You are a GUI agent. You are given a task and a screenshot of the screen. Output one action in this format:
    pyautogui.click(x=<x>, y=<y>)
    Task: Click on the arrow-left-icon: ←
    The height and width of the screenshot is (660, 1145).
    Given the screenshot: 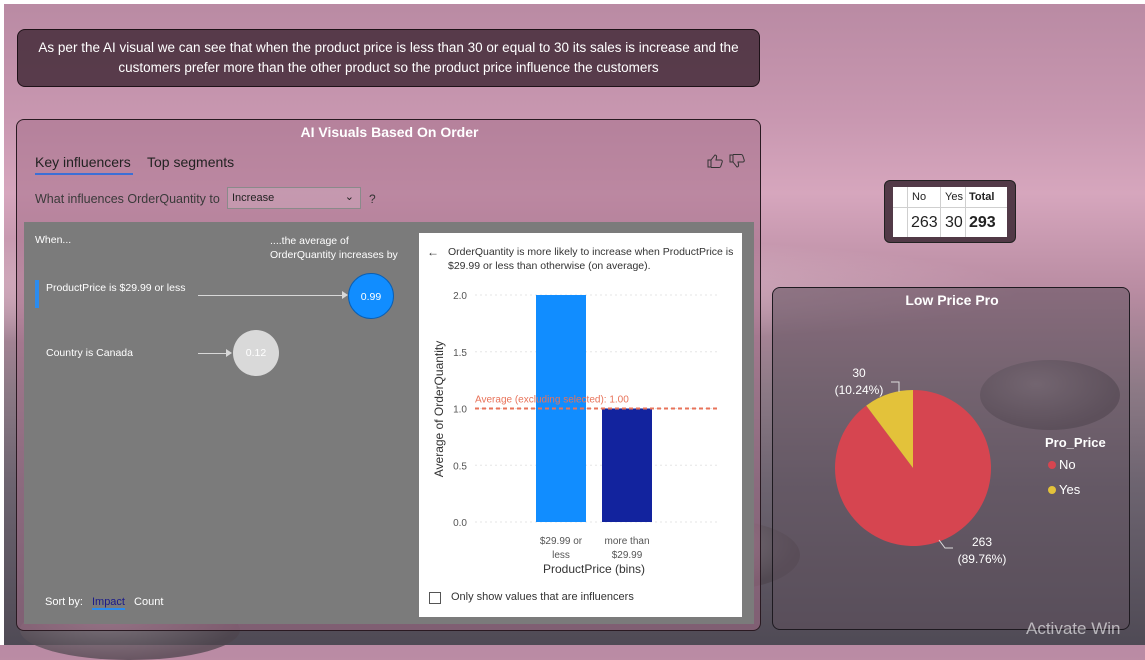 What is the action you would take?
    pyautogui.click(x=433, y=252)
    